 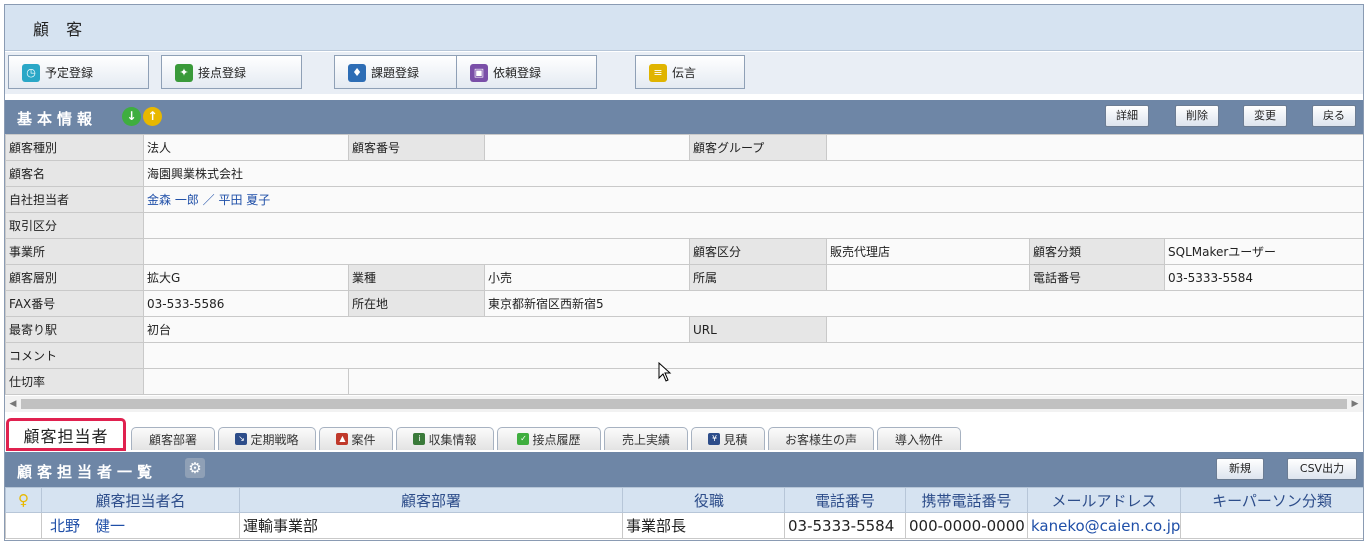 I want to click on staff-value: 金森 一郎 ／ 平田 夏子, so click(x=752, y=199).